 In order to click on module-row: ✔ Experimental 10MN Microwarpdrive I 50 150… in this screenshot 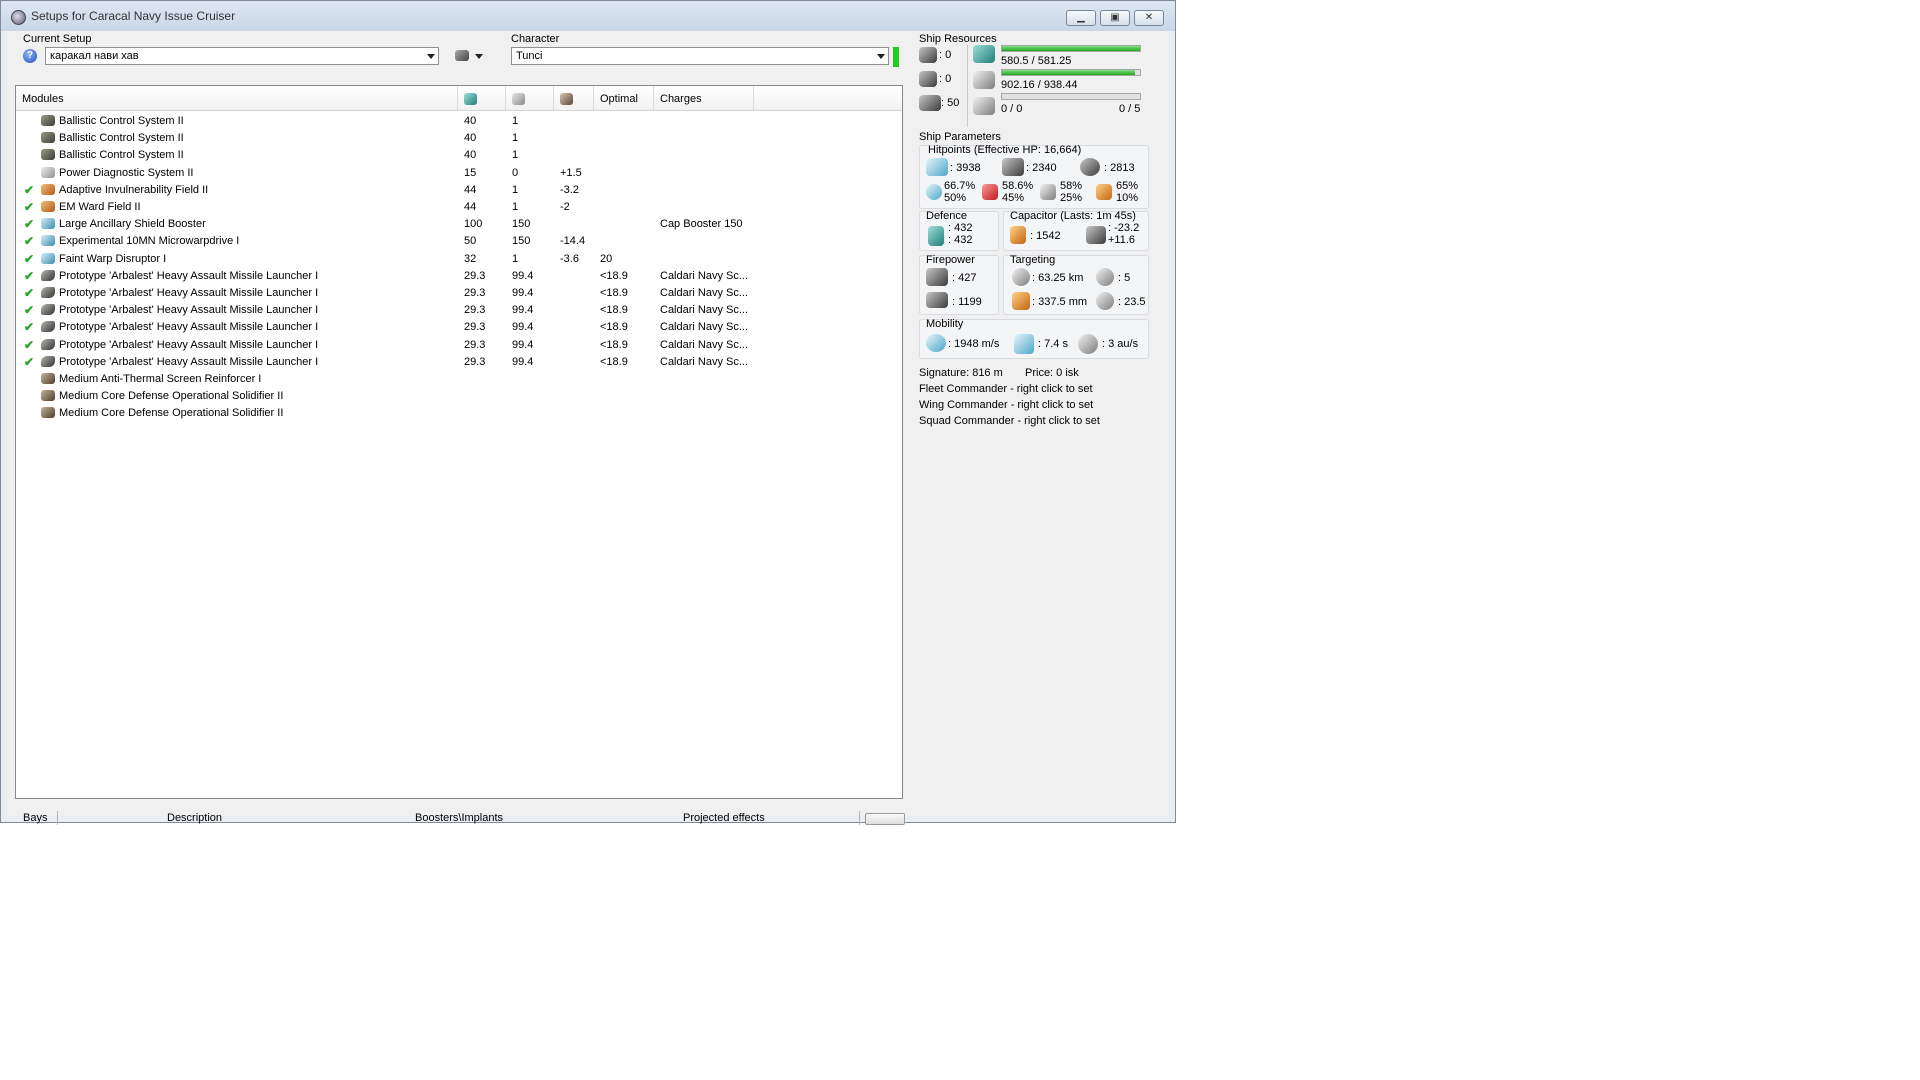, I will do `click(459, 241)`.